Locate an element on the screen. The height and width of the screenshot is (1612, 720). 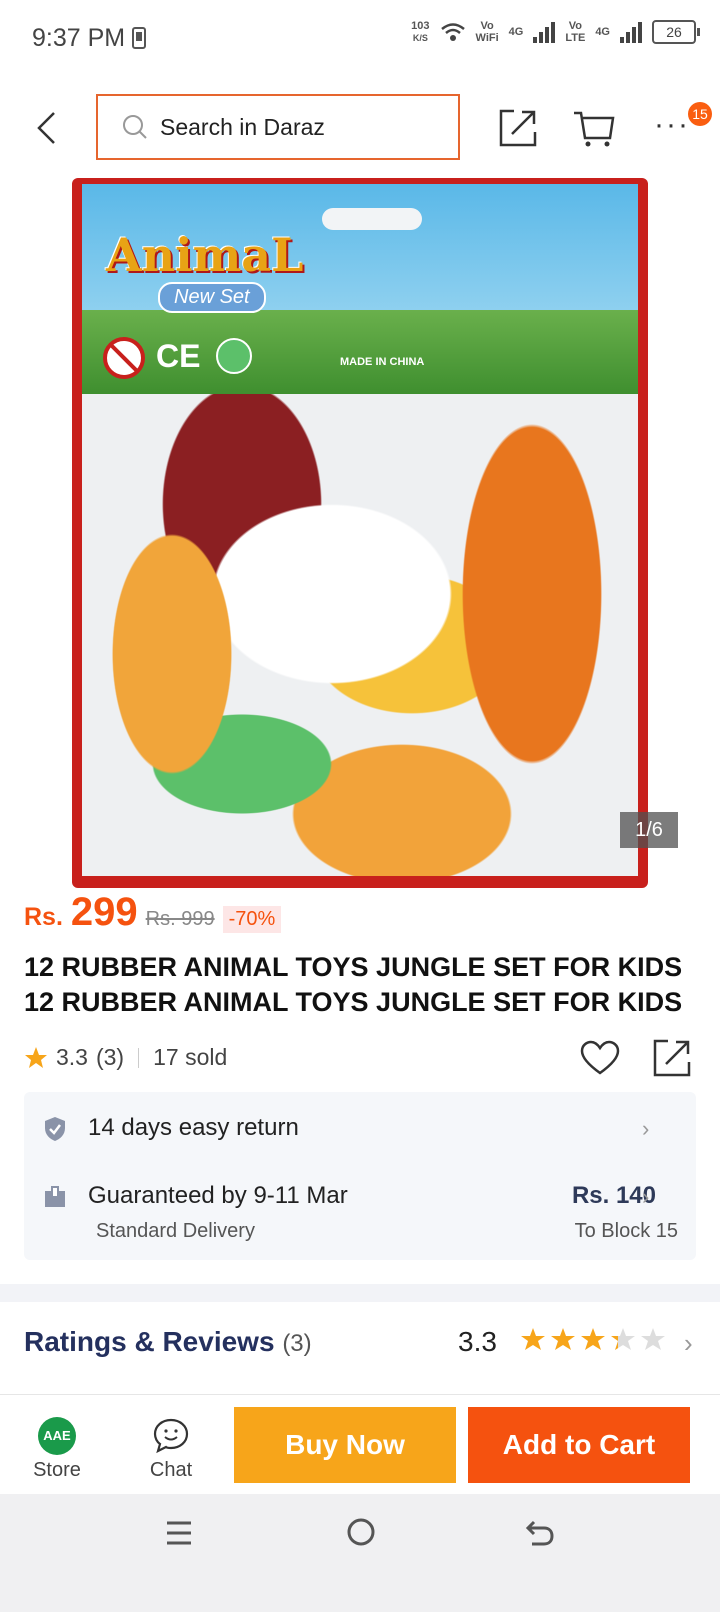
volte-indicator: Vo LTE is located at coordinates (575, 32).